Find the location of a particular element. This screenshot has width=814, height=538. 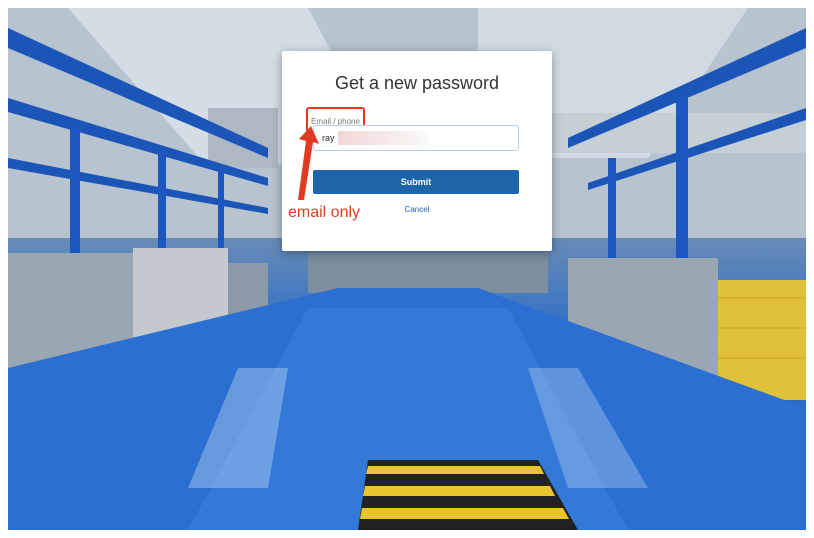

annotation-label: email only is located at coordinates (324, 212).